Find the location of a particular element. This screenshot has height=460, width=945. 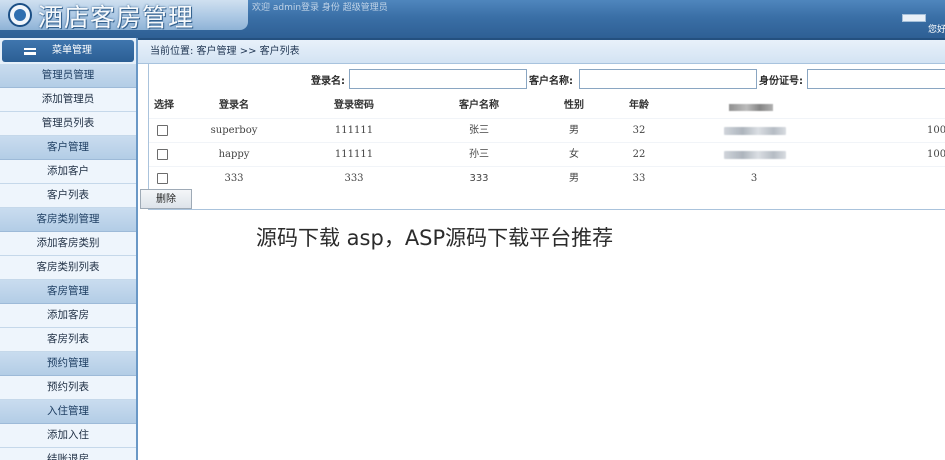

menu-sub-item: 客户列表 is located at coordinates (68, 196).